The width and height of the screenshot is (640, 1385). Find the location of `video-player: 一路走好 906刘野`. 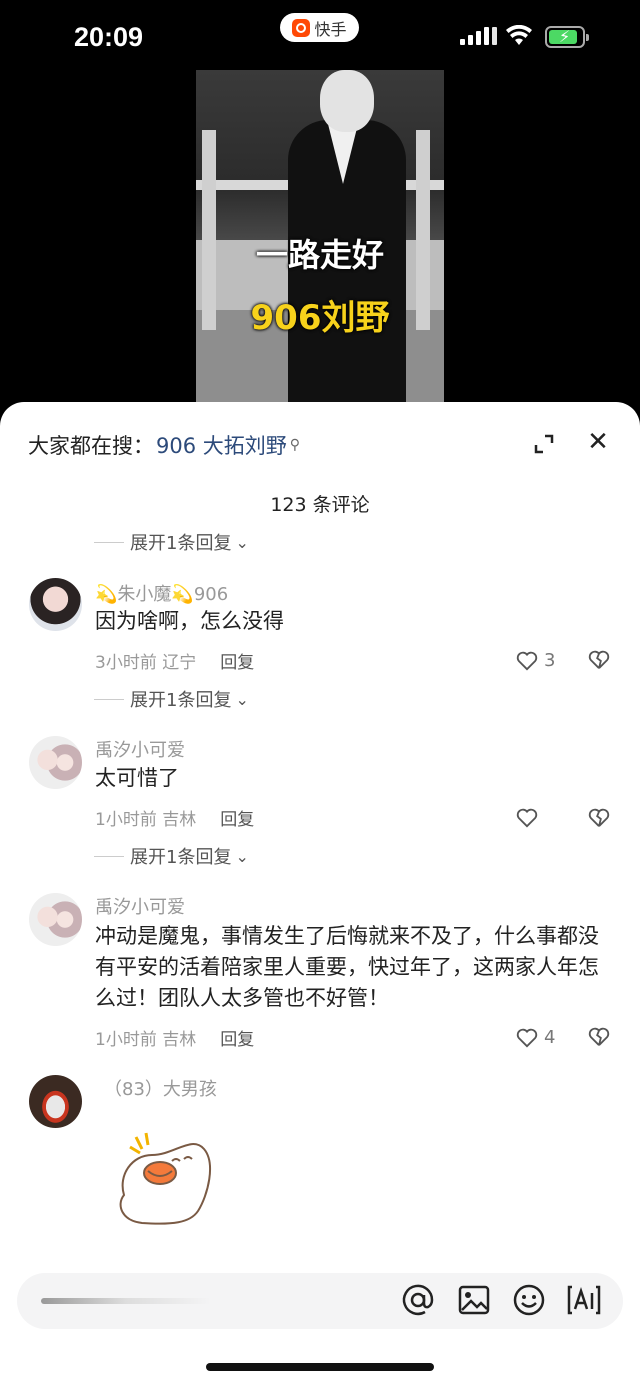

video-player: 一路走好 906刘野 is located at coordinates (320, 238).